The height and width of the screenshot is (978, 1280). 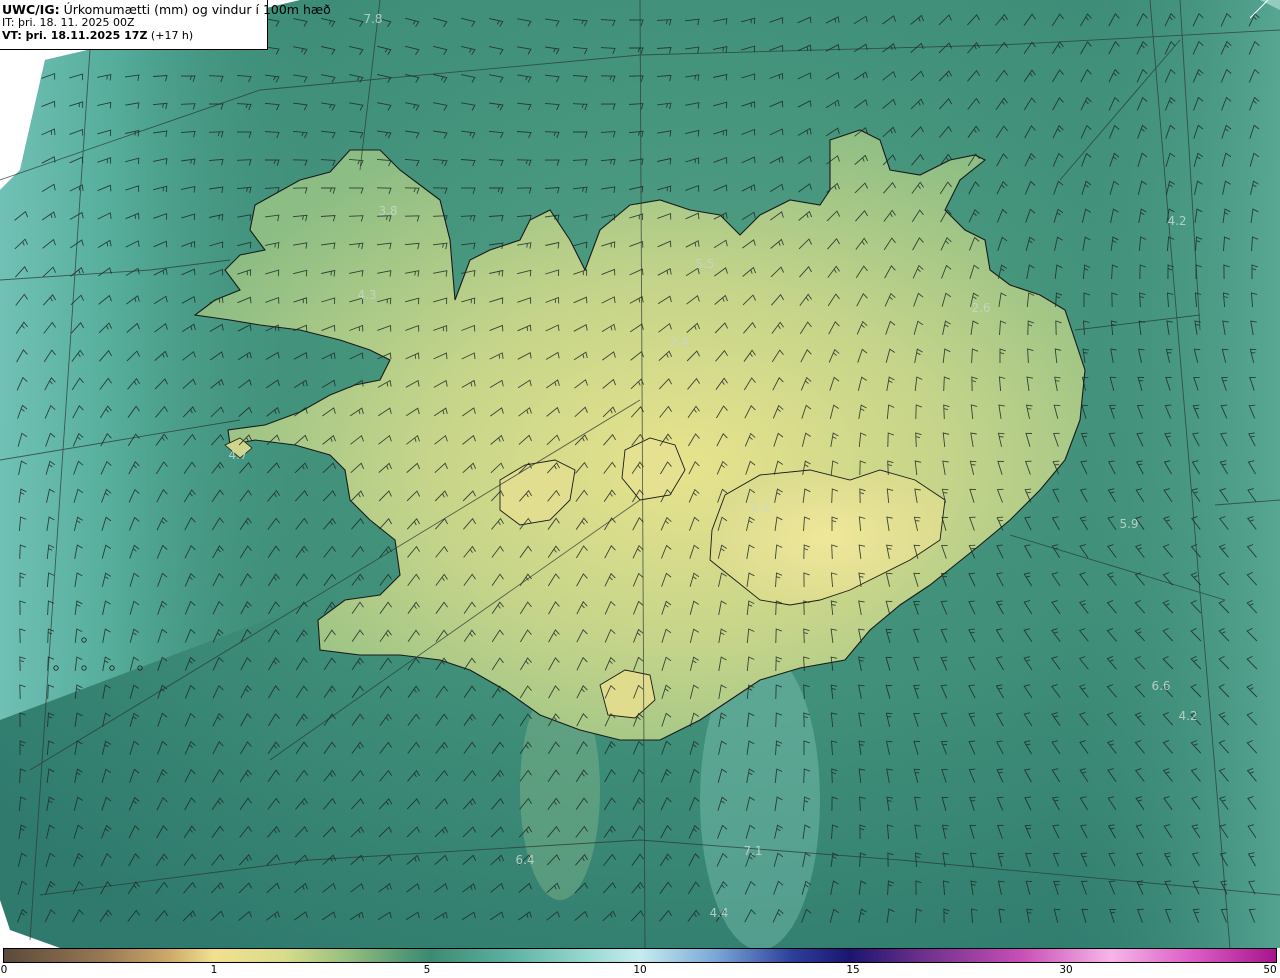 I want to click on value-7-1: 7.1, so click(x=753, y=851).